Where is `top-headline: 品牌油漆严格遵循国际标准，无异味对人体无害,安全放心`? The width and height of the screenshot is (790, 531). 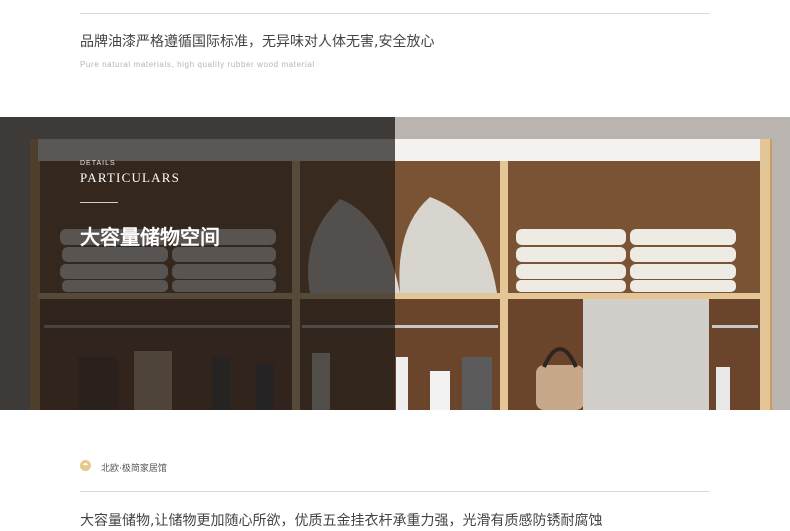
top-headline: 品牌油漆严格遵循国际标准，无异味对人体无害,安全放心 is located at coordinates (257, 42).